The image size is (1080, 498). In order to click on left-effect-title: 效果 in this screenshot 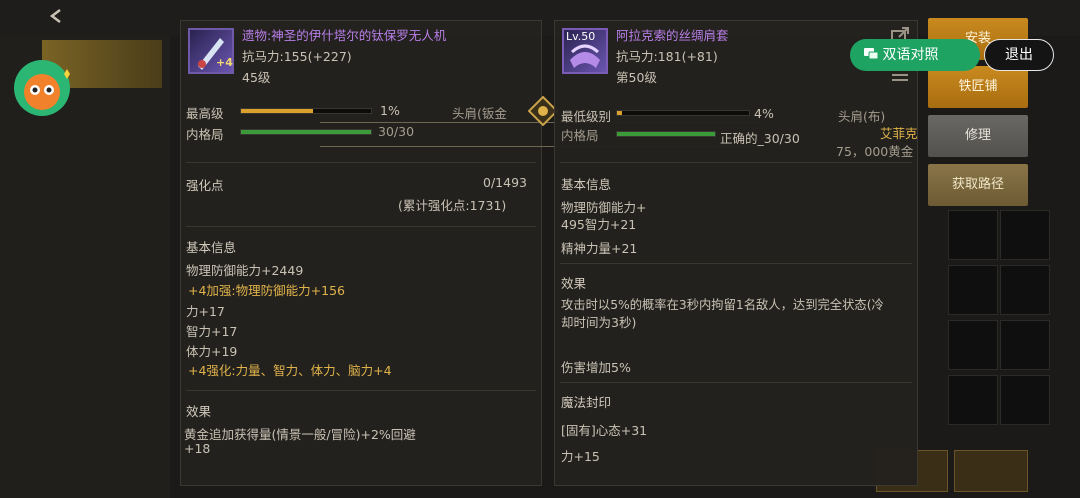, I will do `click(199, 411)`.